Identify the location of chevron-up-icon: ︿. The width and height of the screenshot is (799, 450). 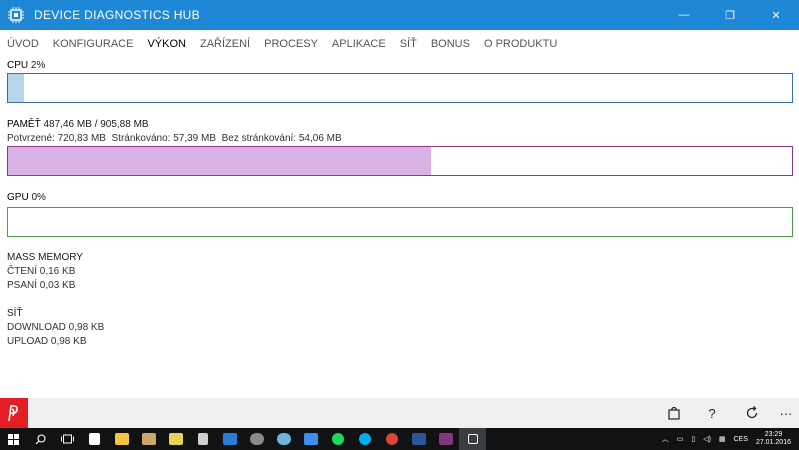
(665, 439).